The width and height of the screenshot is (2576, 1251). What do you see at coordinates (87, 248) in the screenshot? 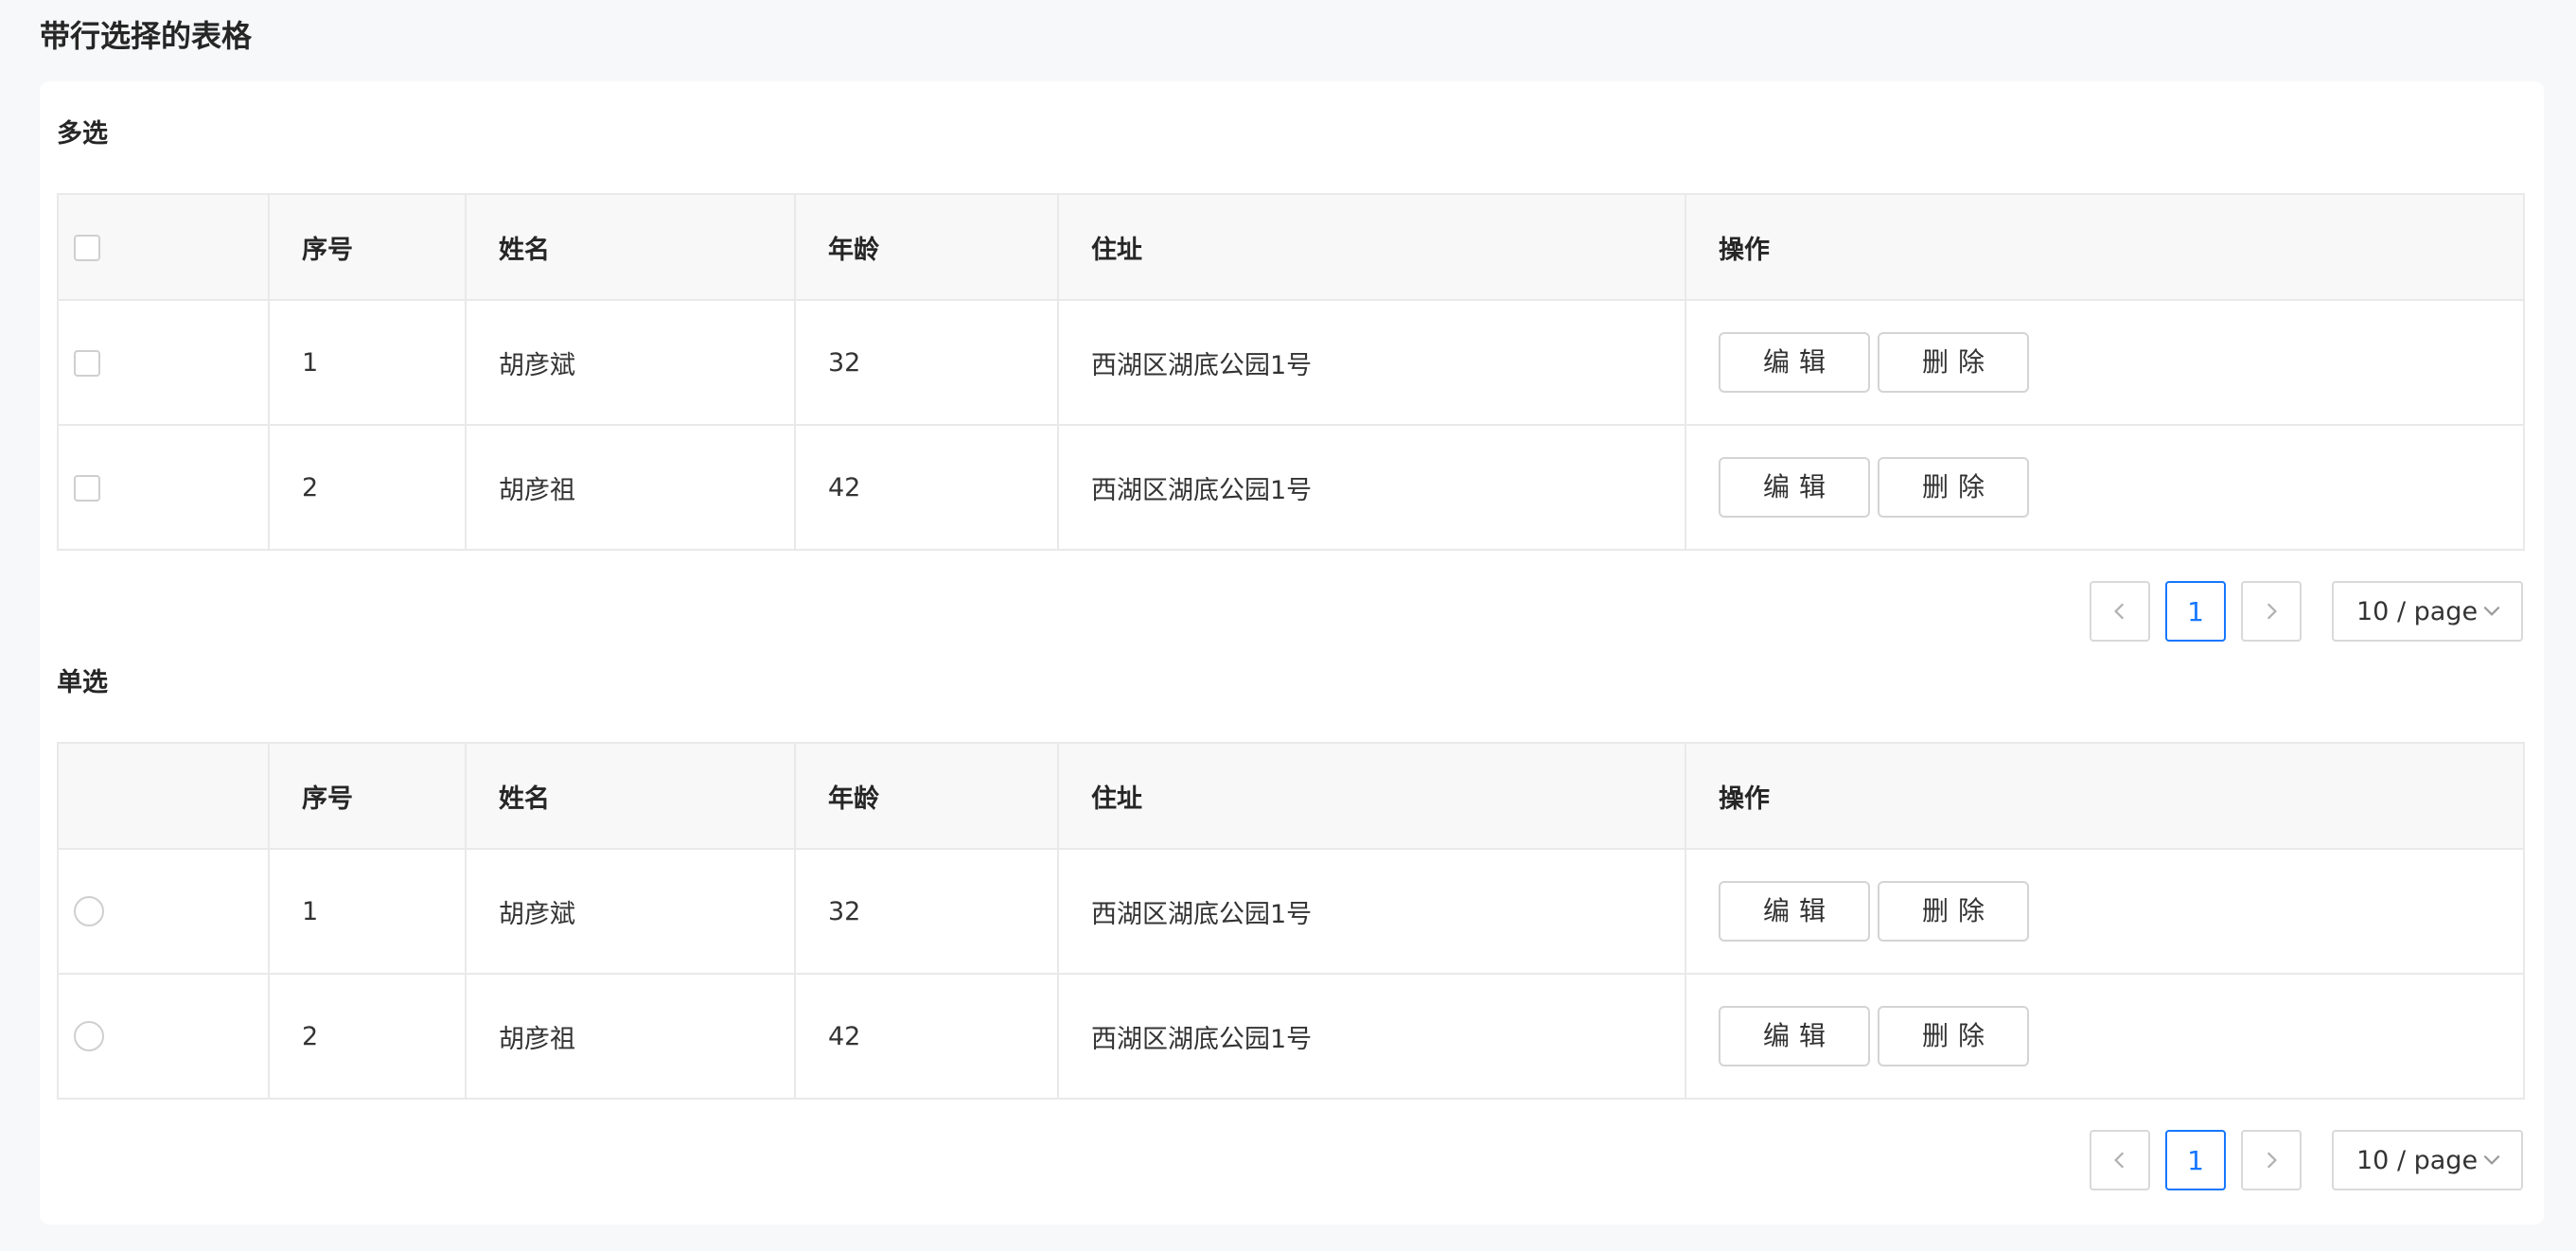
I see `select-all-checkbox` at bounding box center [87, 248].